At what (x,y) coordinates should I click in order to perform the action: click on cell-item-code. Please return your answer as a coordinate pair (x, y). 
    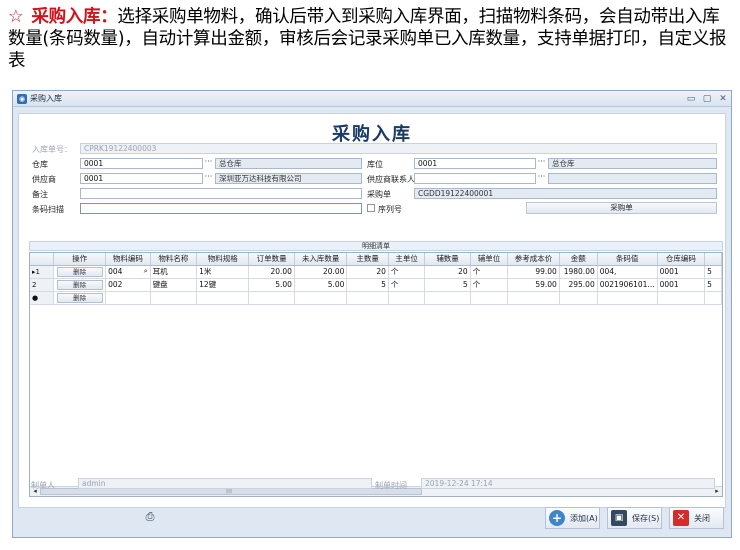
    Looking at the image, I should click on (128, 298).